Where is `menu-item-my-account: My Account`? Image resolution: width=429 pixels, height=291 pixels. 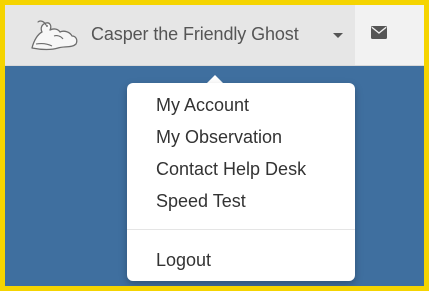
menu-item-my-account: My Account is located at coordinates (241, 105).